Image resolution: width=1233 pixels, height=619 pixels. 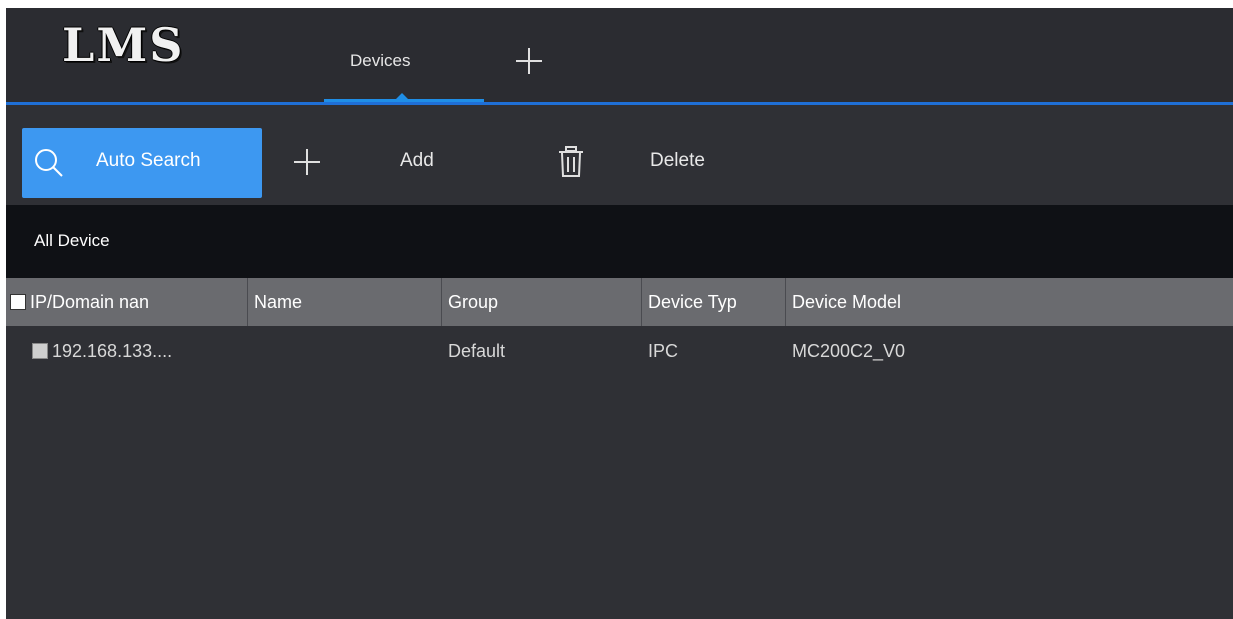 I want to click on app-logo: LMS, so click(x=123, y=45).